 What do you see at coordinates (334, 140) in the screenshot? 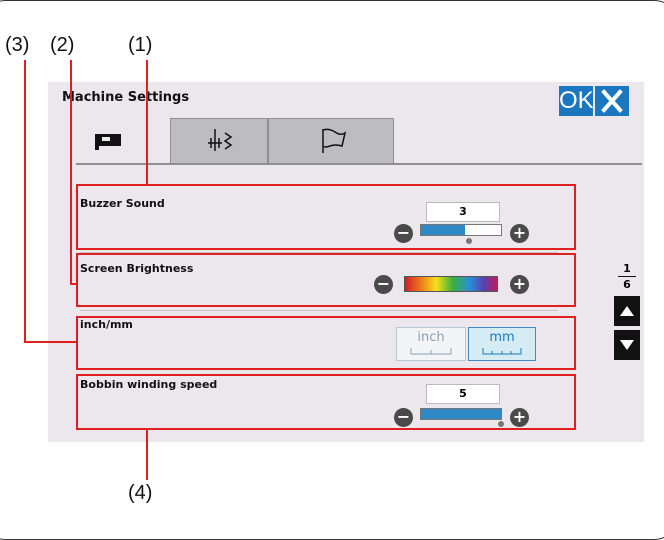
I see `flag-icon` at bounding box center [334, 140].